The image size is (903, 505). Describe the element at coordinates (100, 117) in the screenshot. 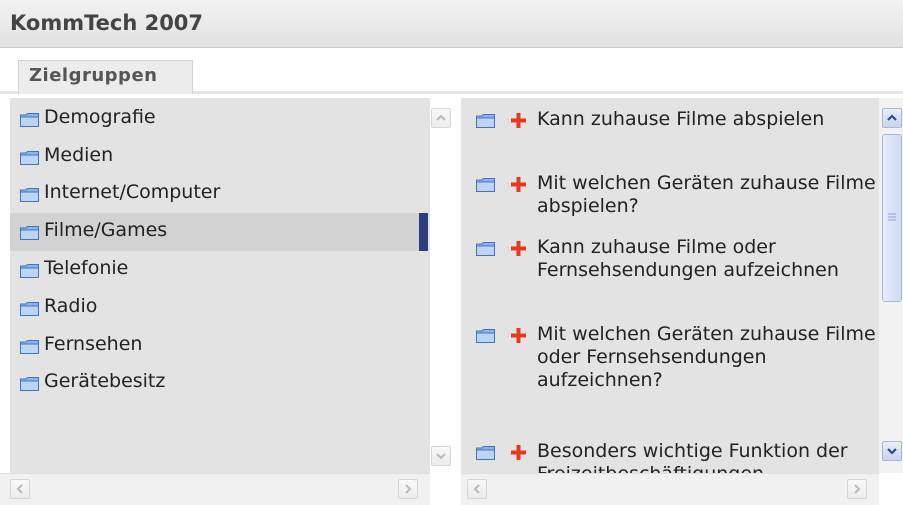

I see `category-label: Demografie` at that location.